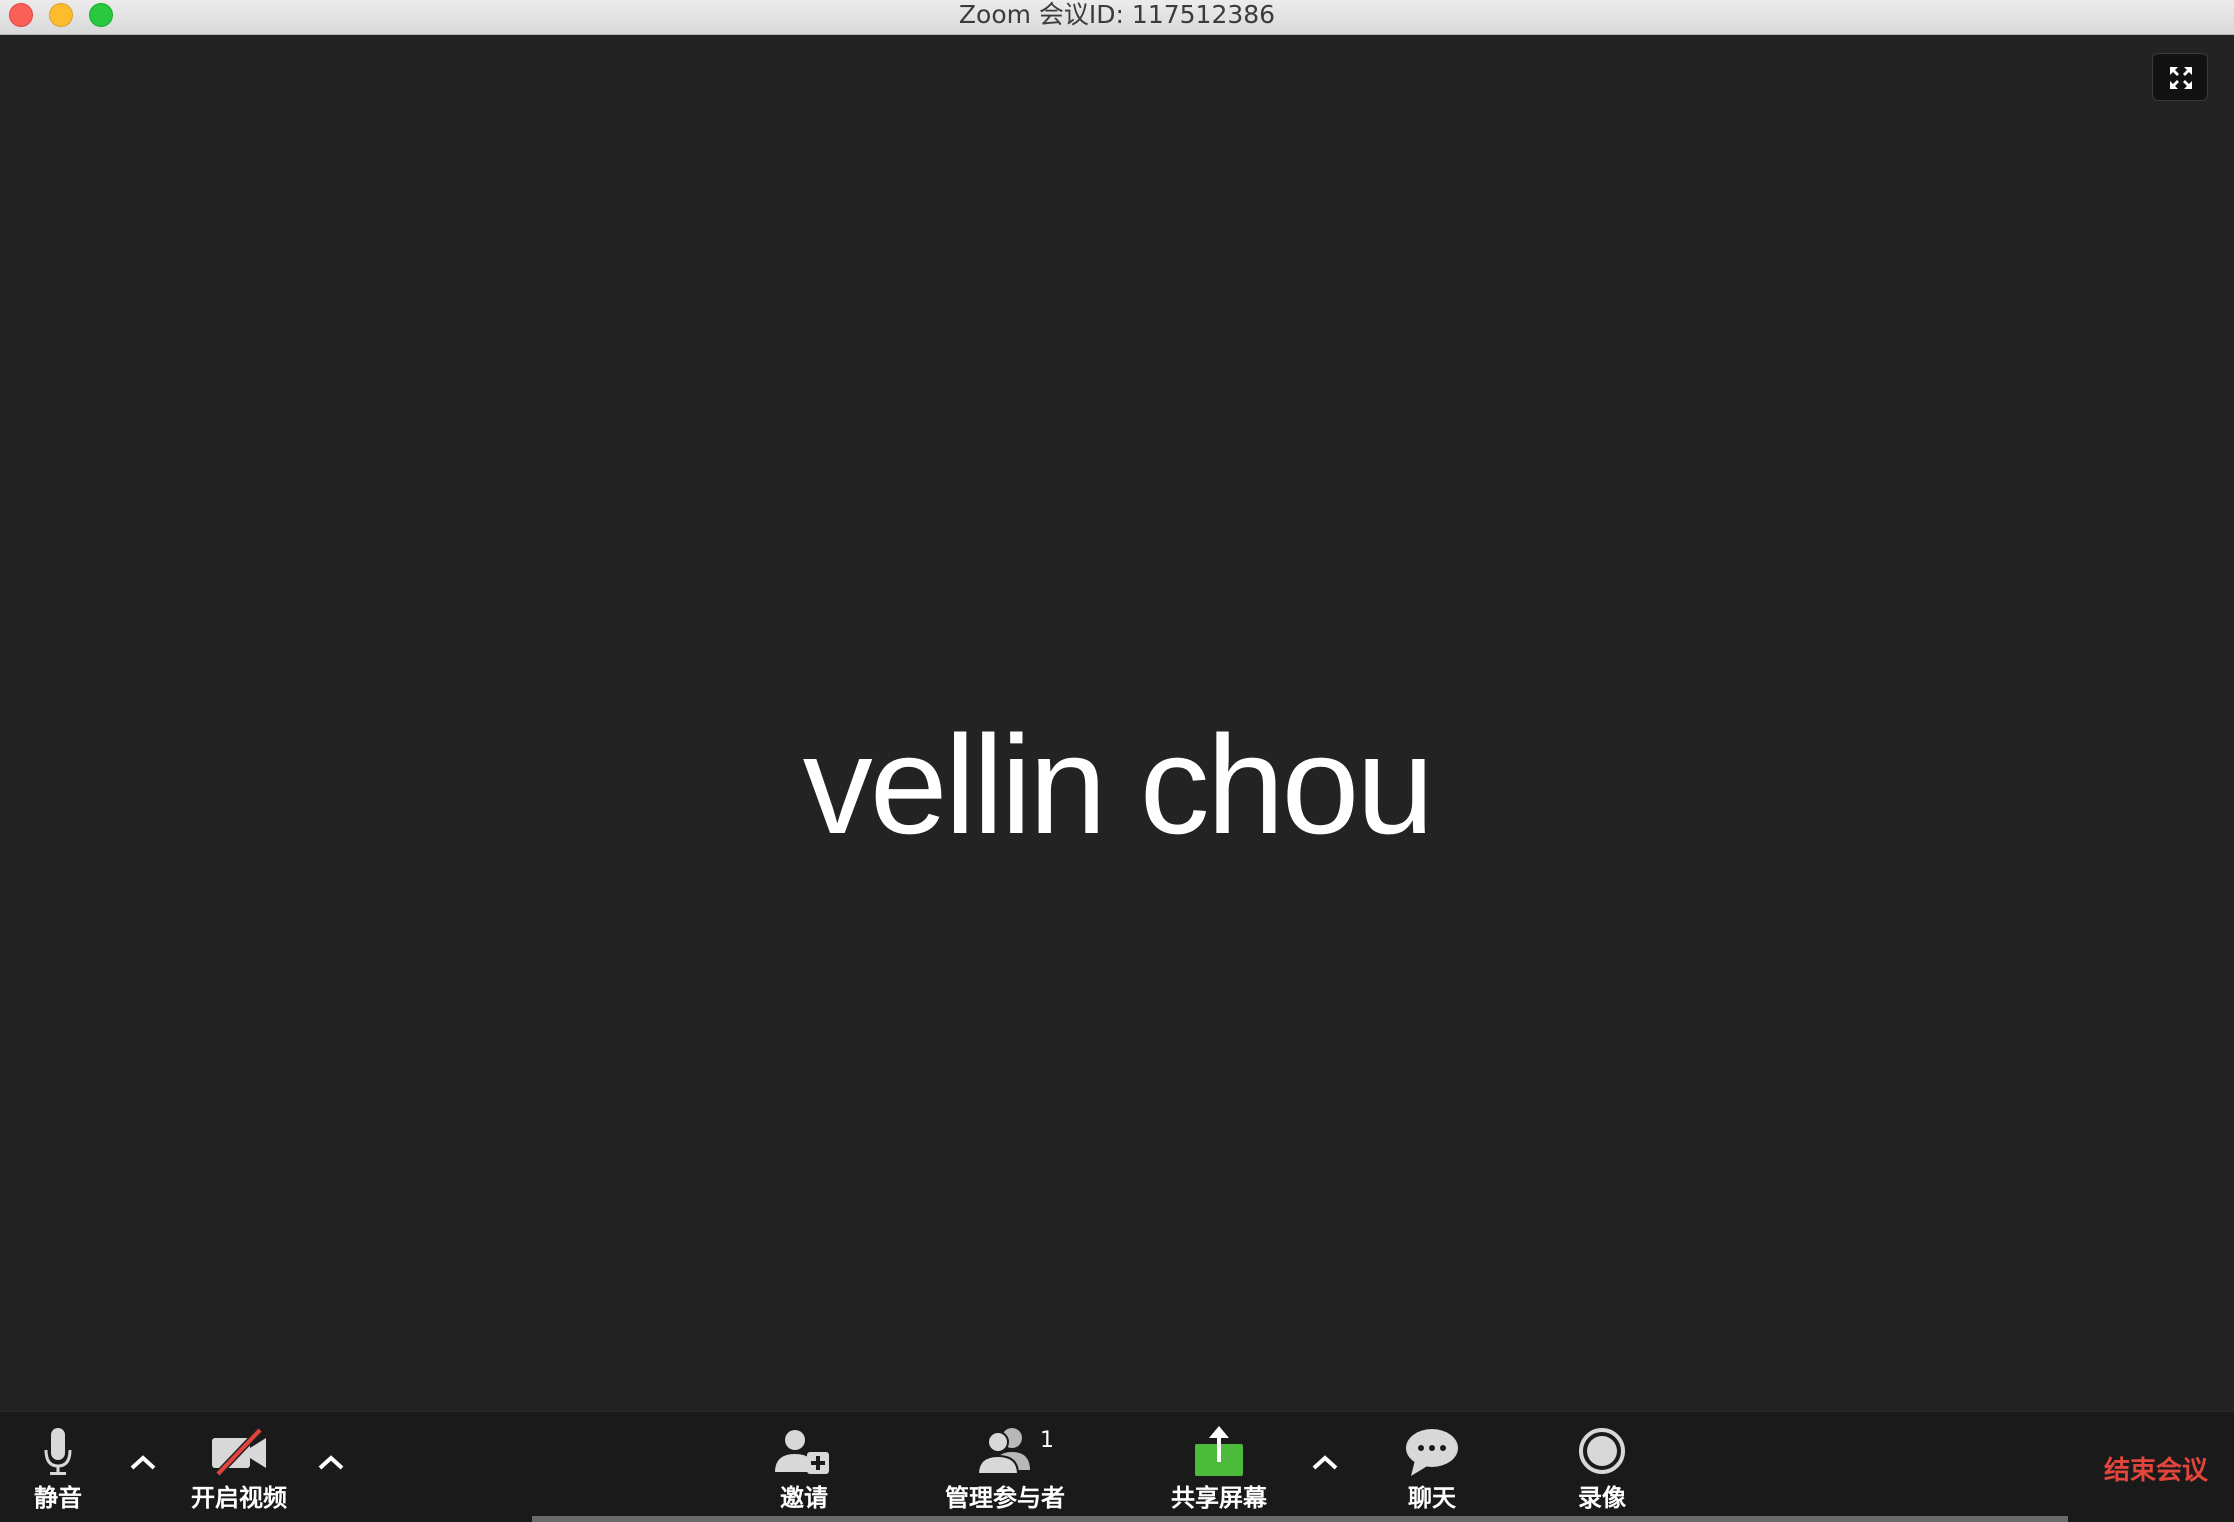 The width and height of the screenshot is (2234, 1522). What do you see at coordinates (1005, 1498) in the screenshot?
I see `manage-participants-label: 管理参与者` at bounding box center [1005, 1498].